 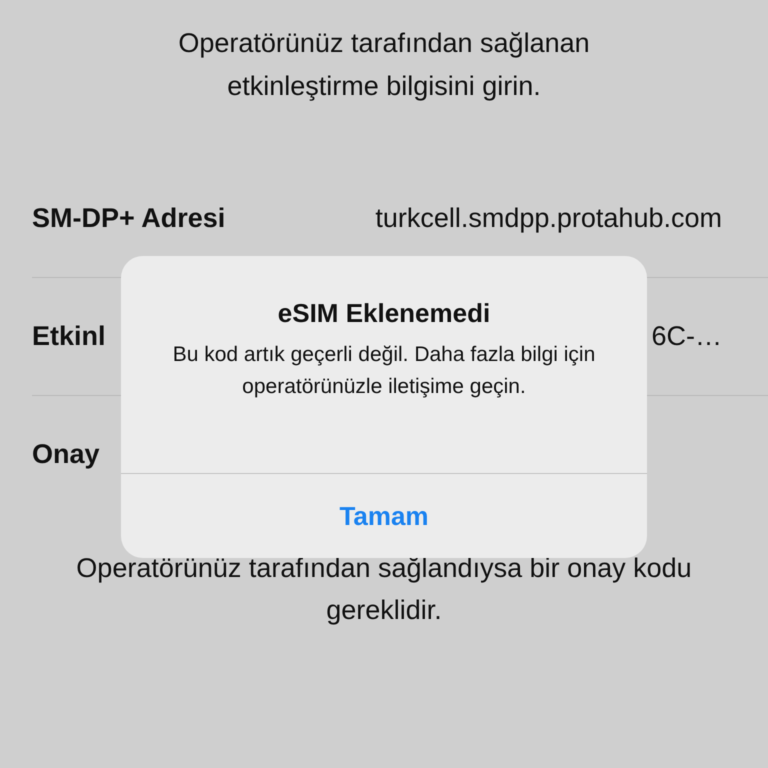 I want to click on alert-message: Bu kod artık geçerli değil. Daha fazla bilgi için operatörünüzle iletişime geçin., so click(x=384, y=371).